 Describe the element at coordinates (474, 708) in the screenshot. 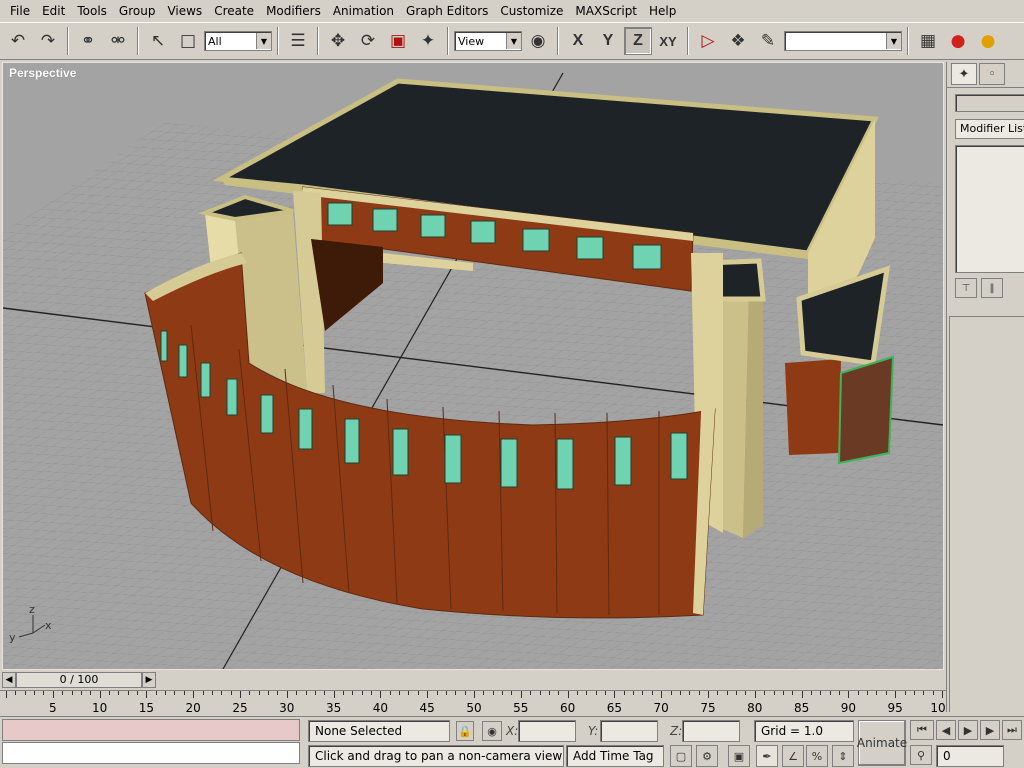

I see `track-tick-label: 50` at that location.